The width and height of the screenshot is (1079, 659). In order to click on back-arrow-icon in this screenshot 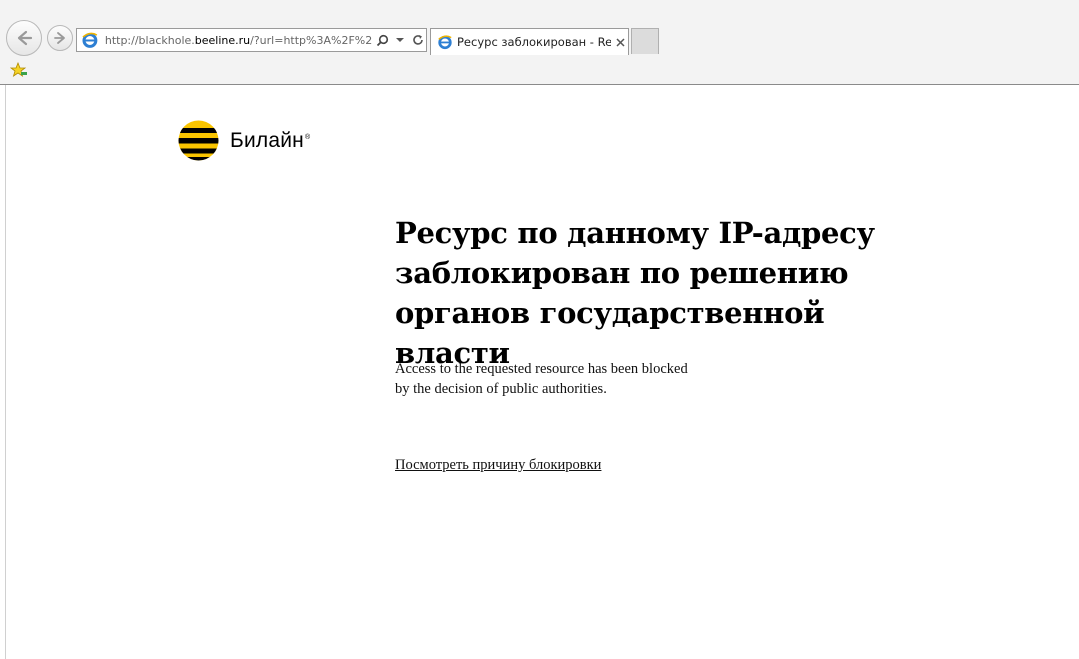, I will do `click(25, 38)`.